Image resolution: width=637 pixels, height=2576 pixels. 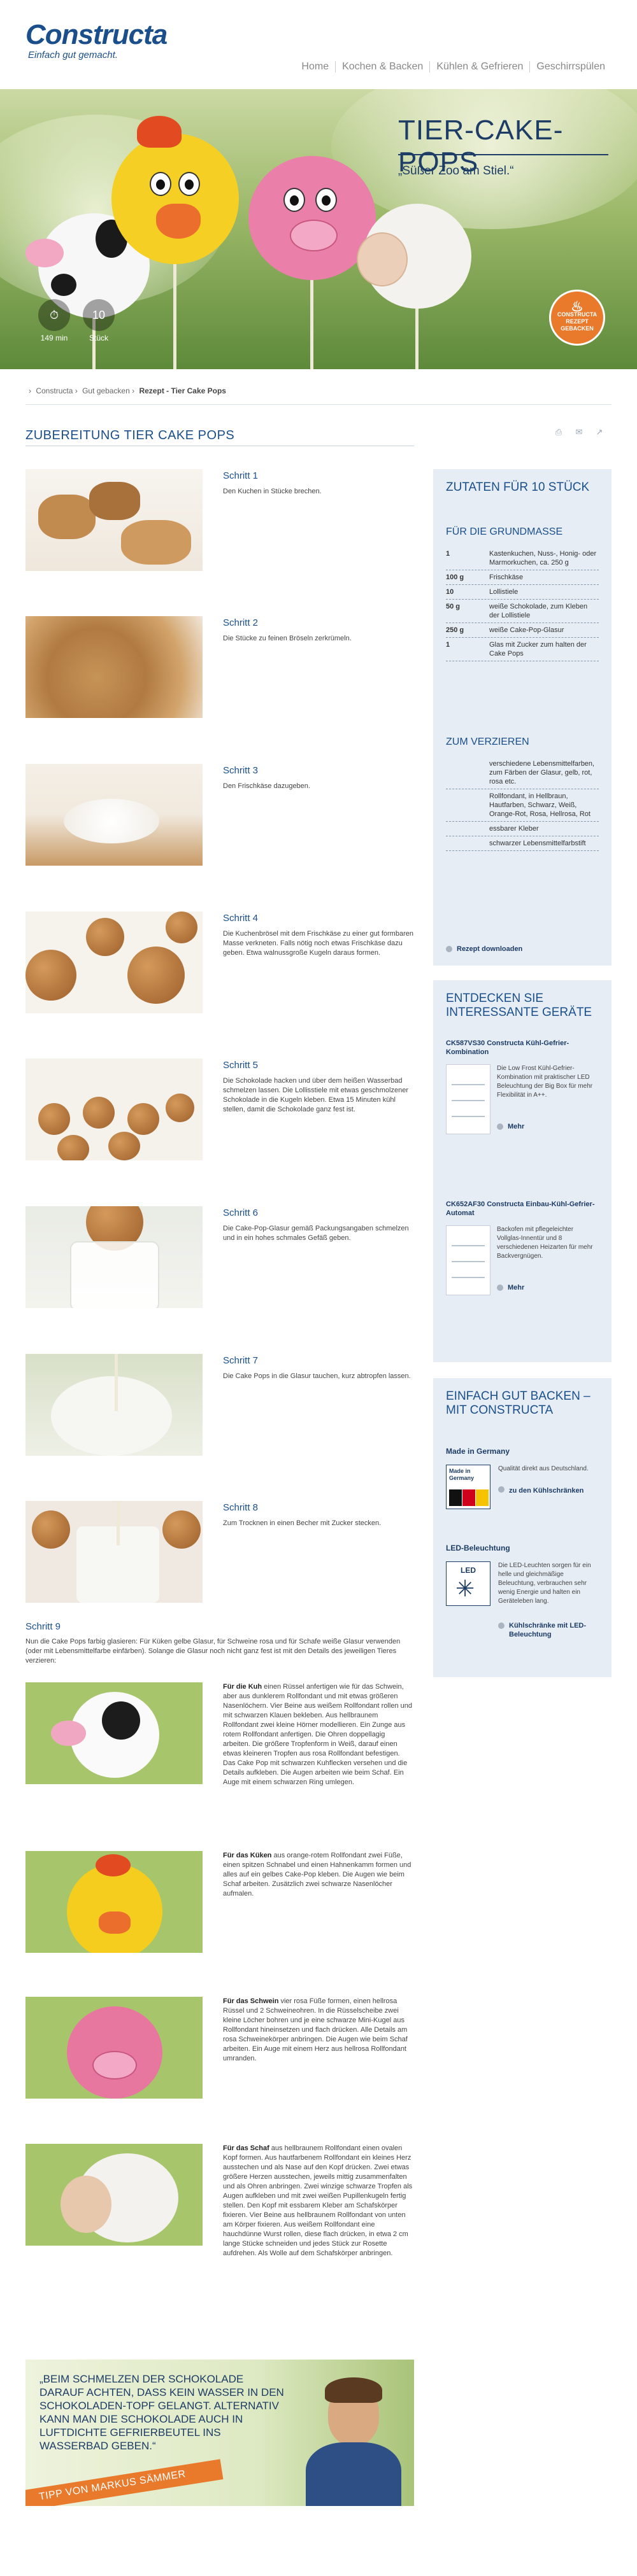 What do you see at coordinates (106, 391) in the screenshot?
I see `breadcrumb-item-gut-gebacken: Gut gebacken` at bounding box center [106, 391].